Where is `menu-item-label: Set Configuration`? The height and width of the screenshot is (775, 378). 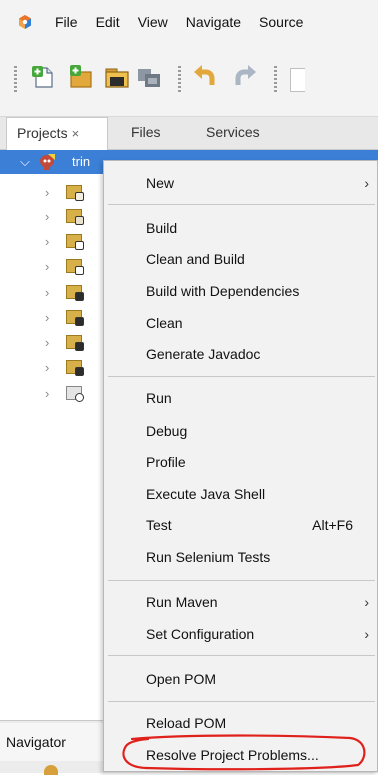 menu-item-label: Set Configuration is located at coordinates (200, 634).